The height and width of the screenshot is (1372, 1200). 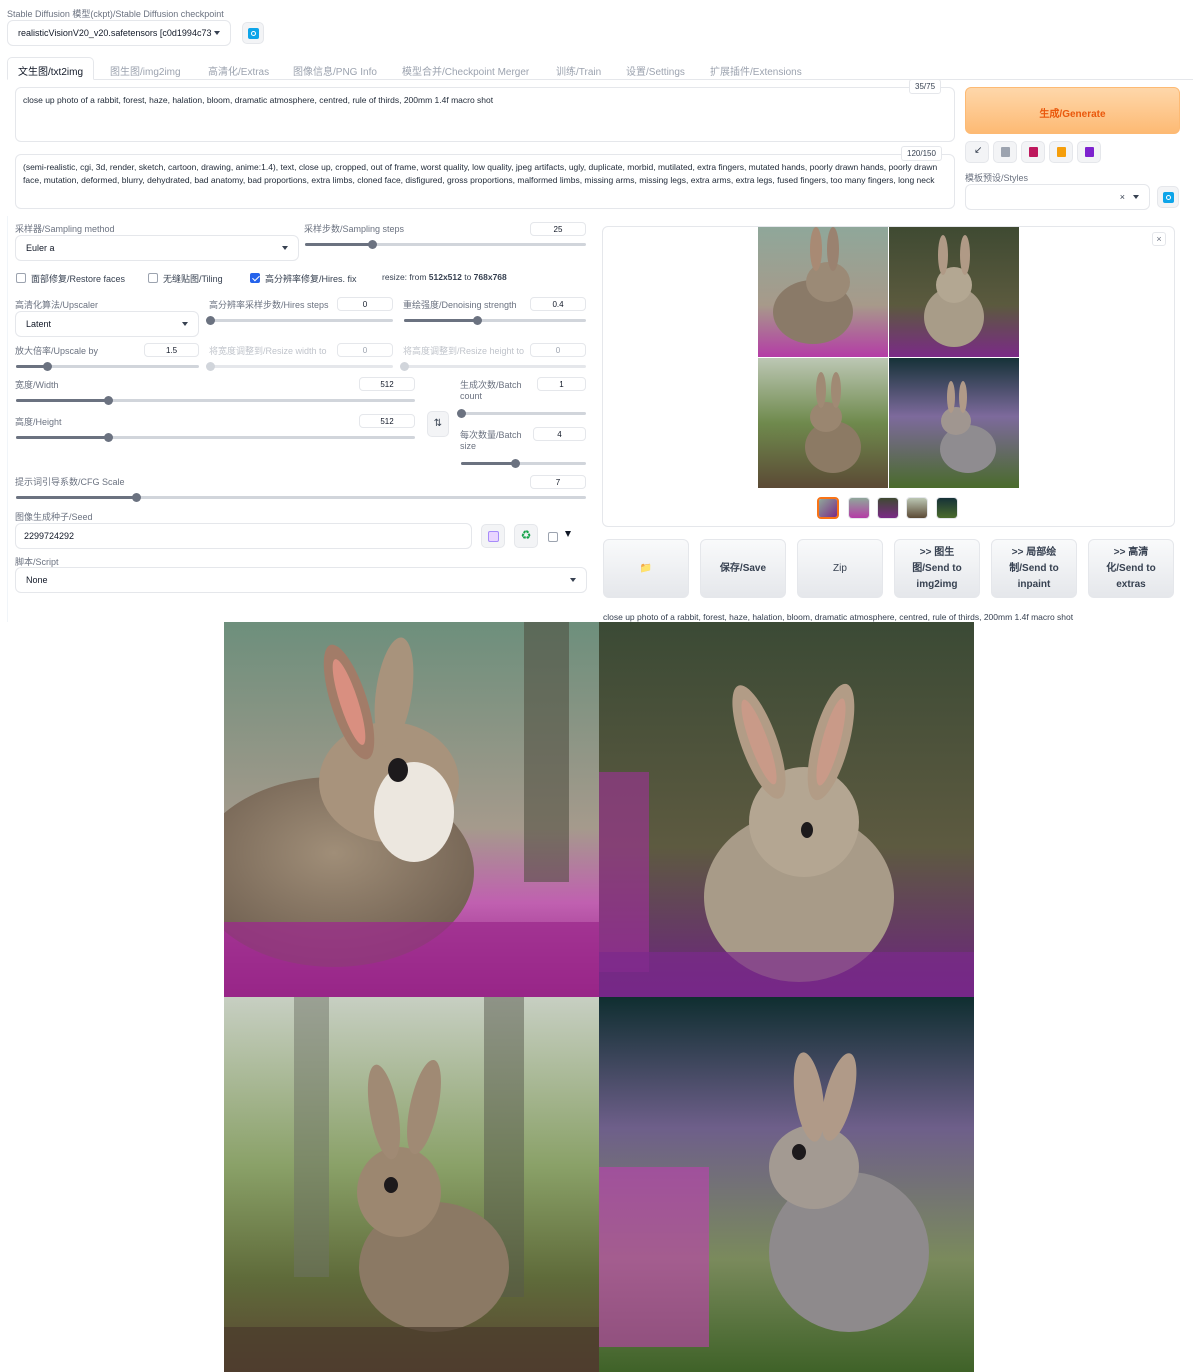 I want to click on denoising-slider-handle, so click(x=477, y=320).